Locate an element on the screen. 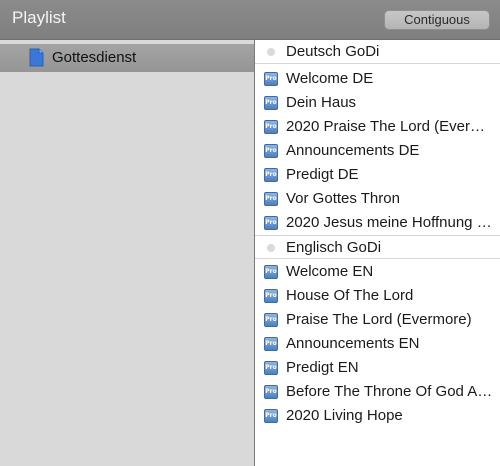 The width and height of the screenshot is (500, 466). list-item-label: 2020 Living Hope is located at coordinates (344, 415).